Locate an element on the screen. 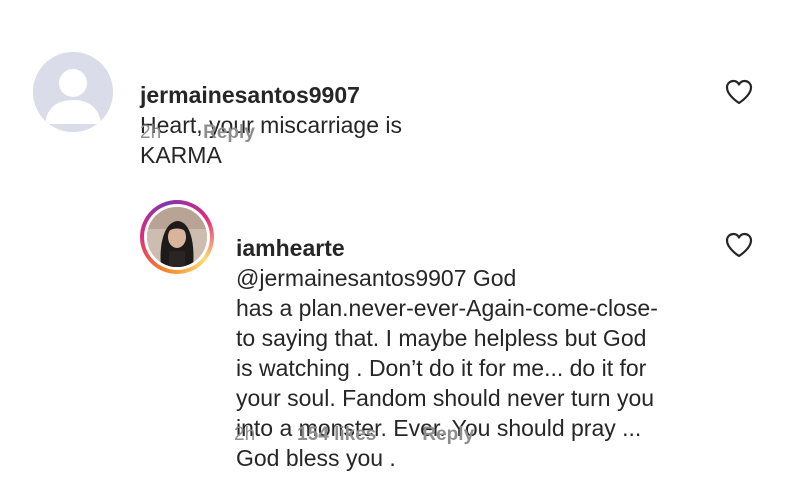  default-avatar-icon is located at coordinates (73, 92).